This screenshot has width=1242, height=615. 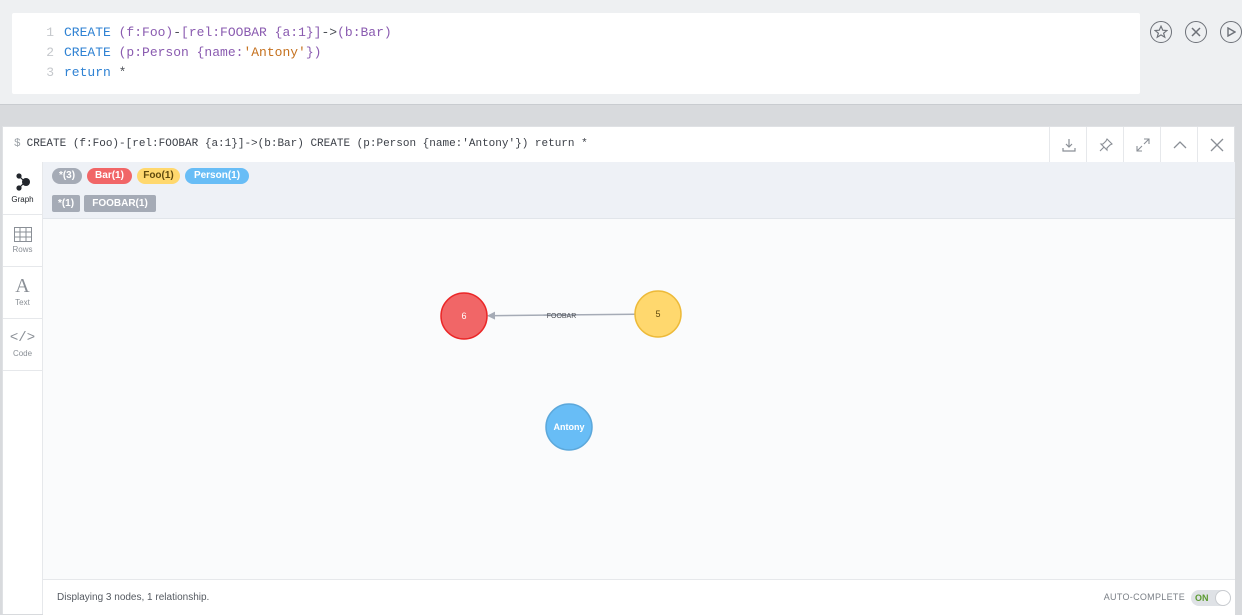 What do you see at coordinates (67, 176) in the screenshot?
I see `label-pill: *(3)` at bounding box center [67, 176].